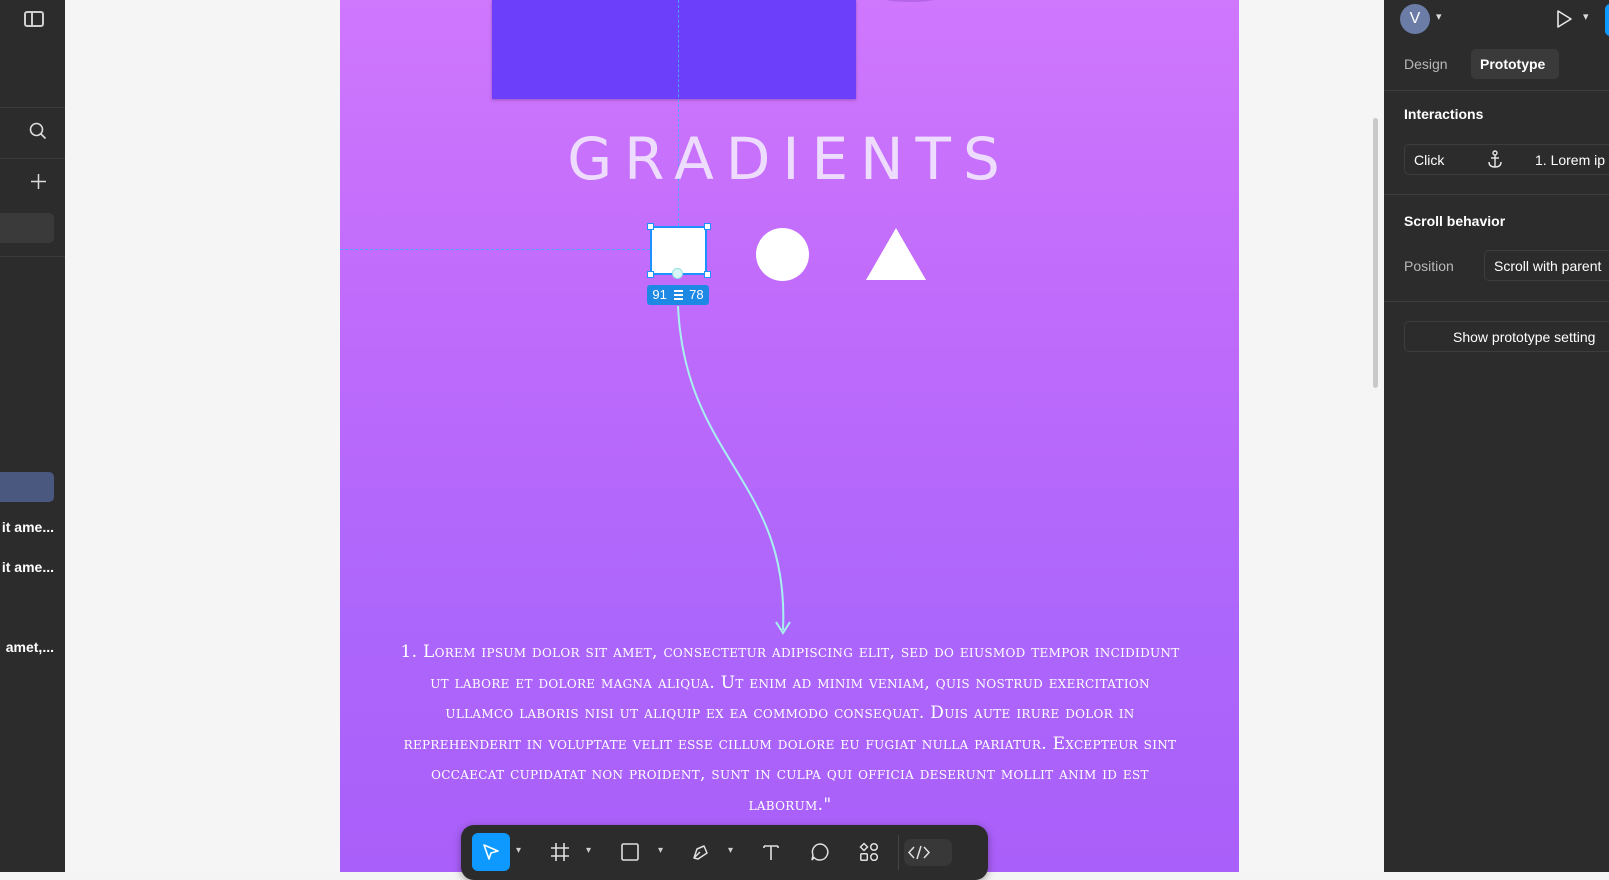  I want to click on text-tool-button, so click(771, 852).